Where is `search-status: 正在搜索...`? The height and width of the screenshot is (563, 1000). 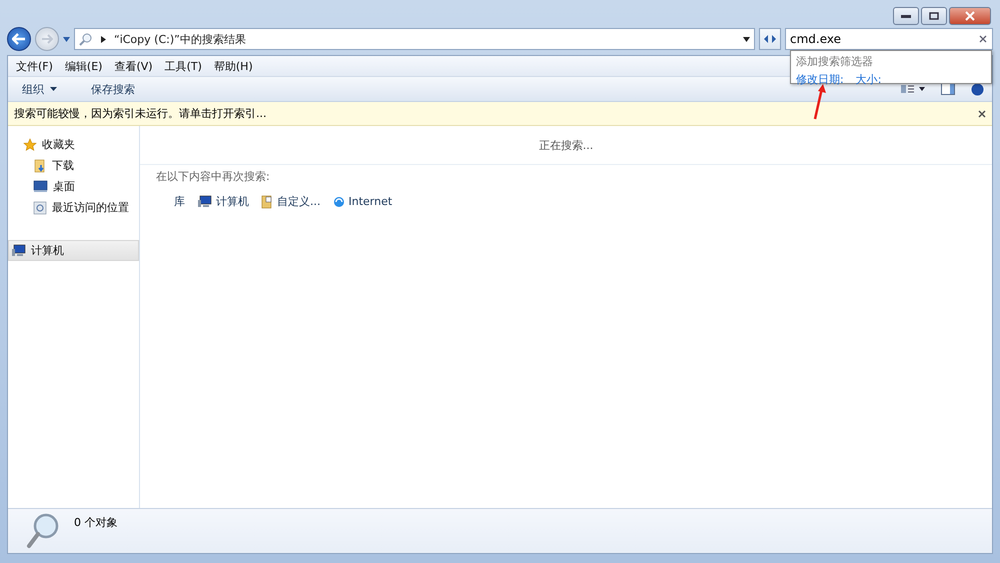
search-status: 正在搜索... is located at coordinates (566, 145).